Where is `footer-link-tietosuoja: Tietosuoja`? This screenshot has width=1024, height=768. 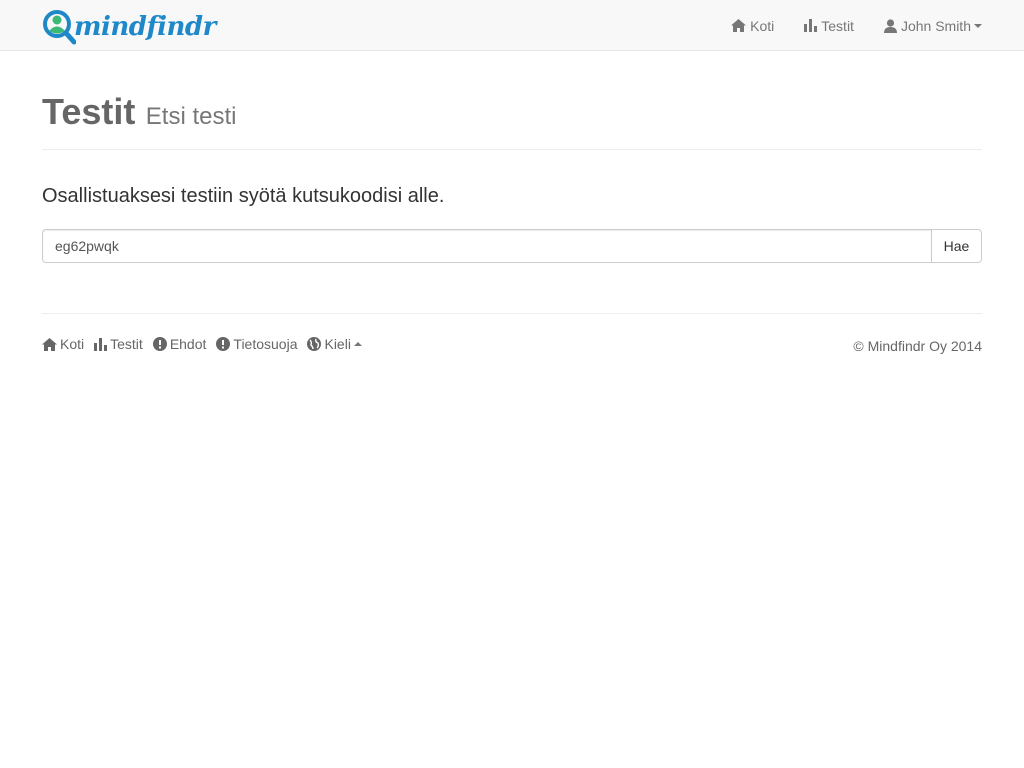 footer-link-tietosuoja: Tietosuoja is located at coordinates (256, 344).